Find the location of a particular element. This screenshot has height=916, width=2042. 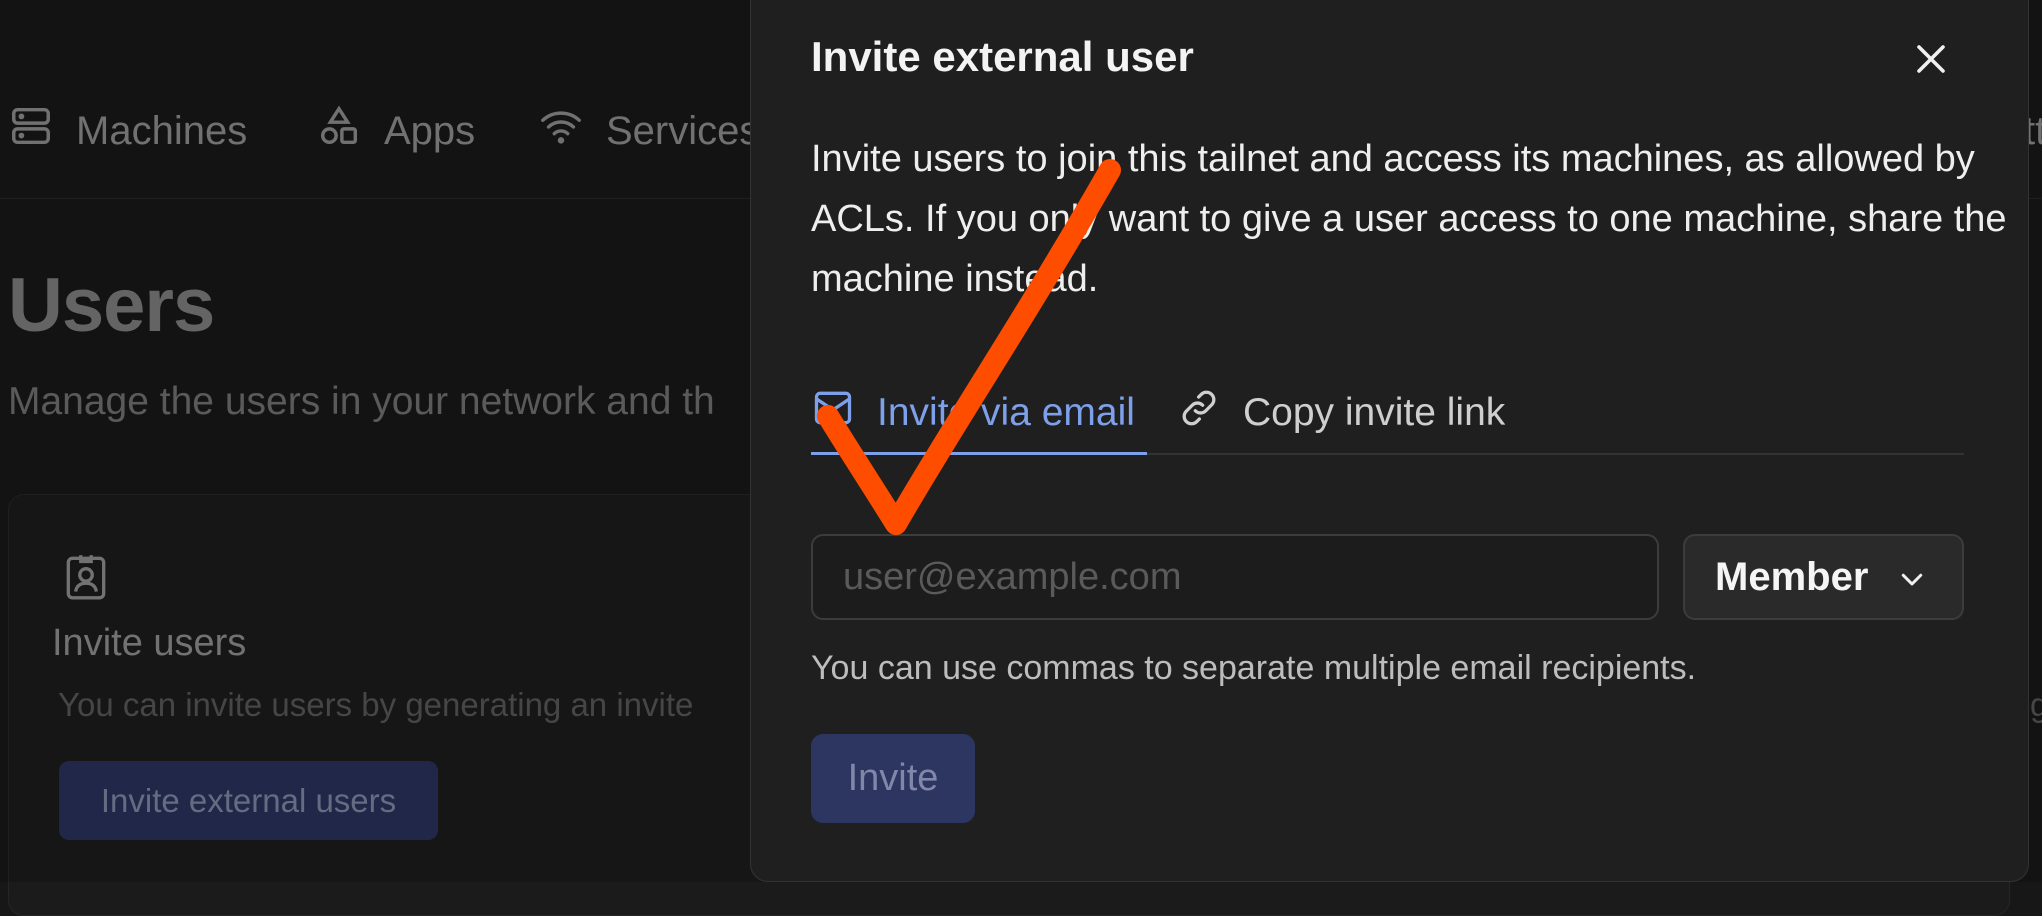

close-button is located at coordinates (1931, 61).